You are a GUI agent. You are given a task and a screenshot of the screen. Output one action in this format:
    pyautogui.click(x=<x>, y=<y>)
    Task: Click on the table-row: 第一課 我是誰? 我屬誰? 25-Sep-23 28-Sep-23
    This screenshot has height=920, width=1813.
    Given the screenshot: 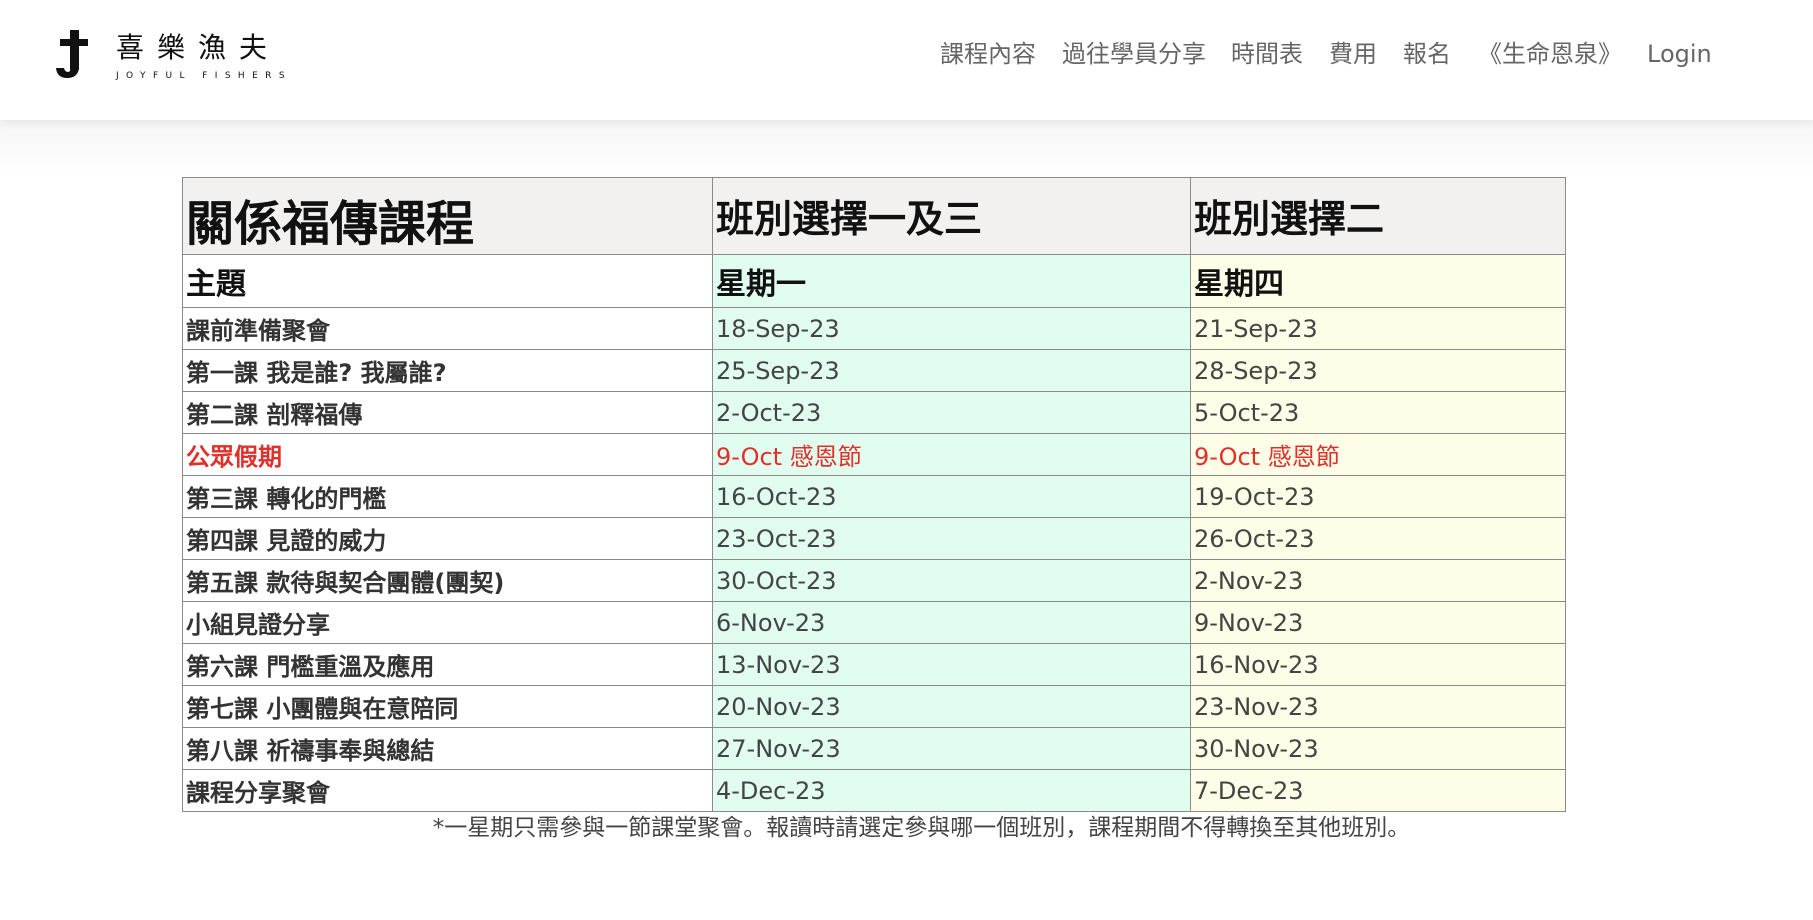 What is the action you would take?
    pyautogui.click(x=874, y=370)
    